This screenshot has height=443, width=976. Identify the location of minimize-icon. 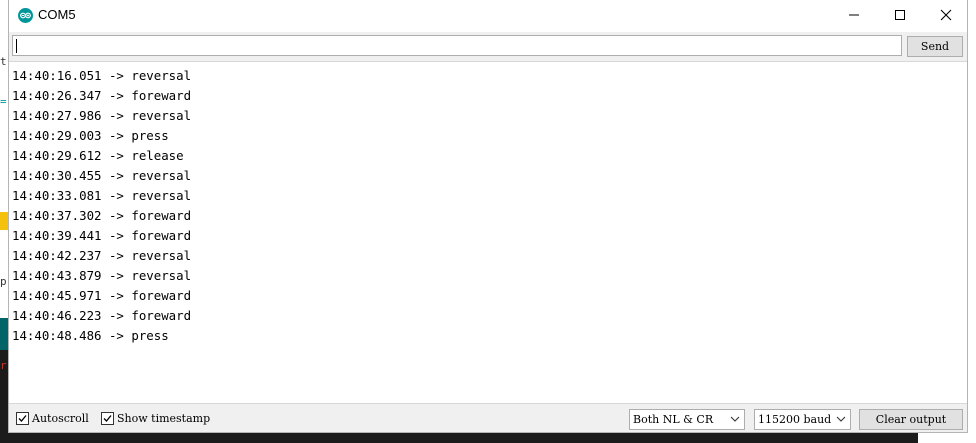
(854, 15).